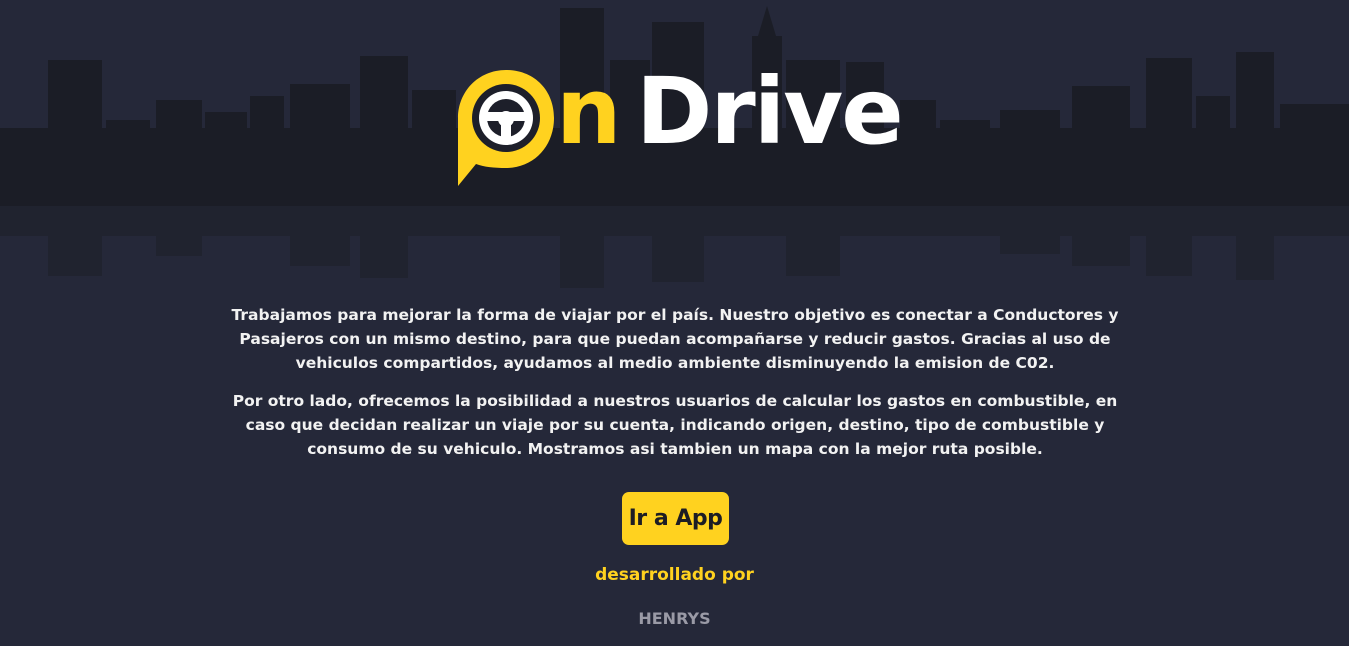 The image size is (1349, 646). Describe the element at coordinates (770, 111) in the screenshot. I see `logo-word-drive: Drive` at that location.